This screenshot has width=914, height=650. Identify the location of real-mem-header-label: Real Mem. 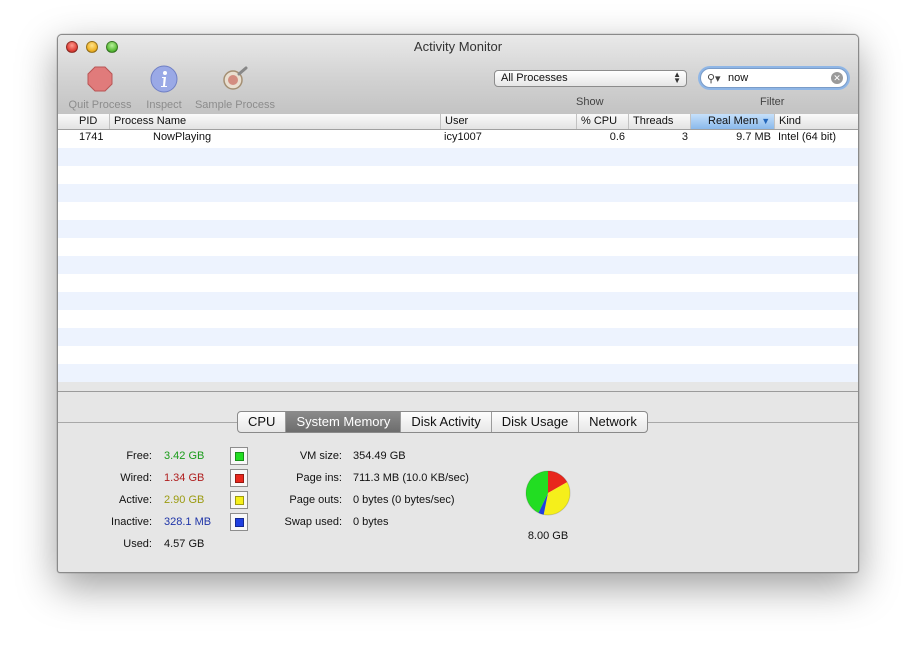
(733, 121).